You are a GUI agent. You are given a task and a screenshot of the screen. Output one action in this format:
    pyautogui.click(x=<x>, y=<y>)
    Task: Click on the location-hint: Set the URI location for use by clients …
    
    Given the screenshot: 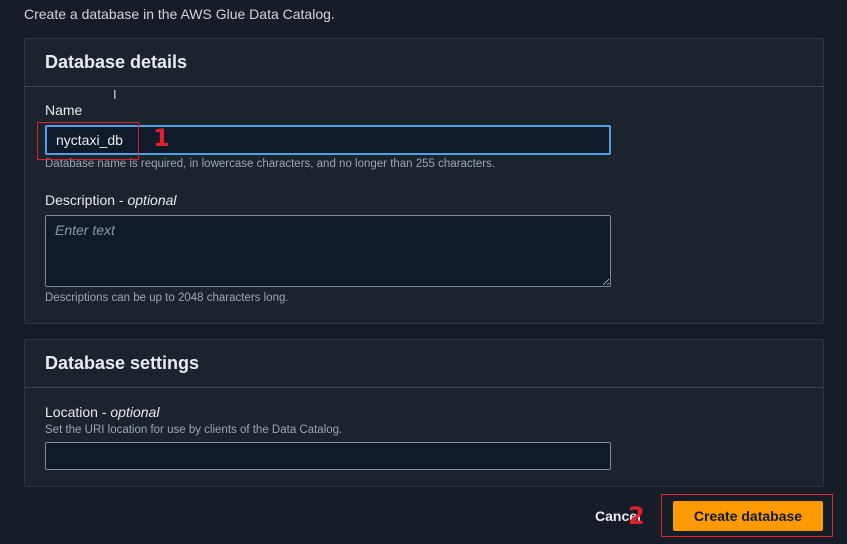 What is the action you would take?
    pyautogui.click(x=194, y=430)
    